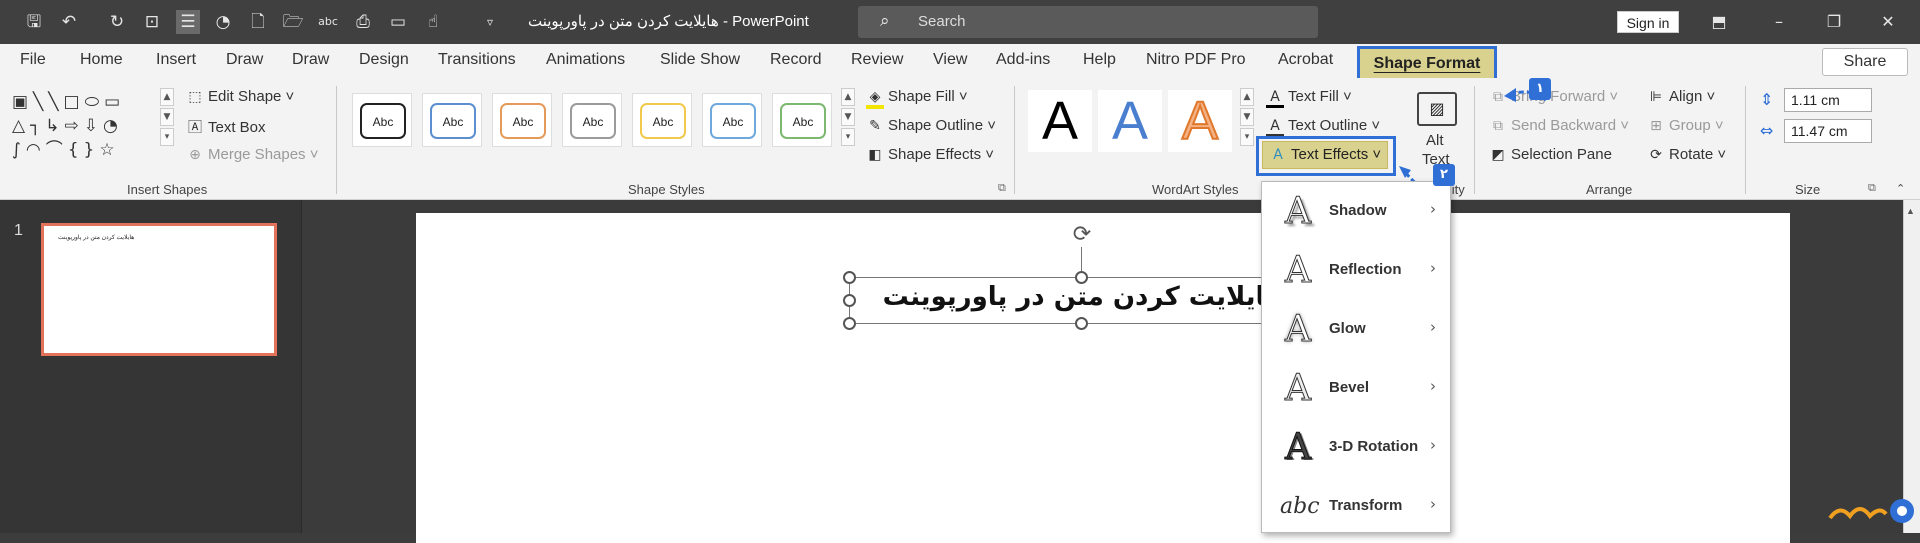  What do you see at coordinates (950, 60) in the screenshot?
I see `tab-view: View` at bounding box center [950, 60].